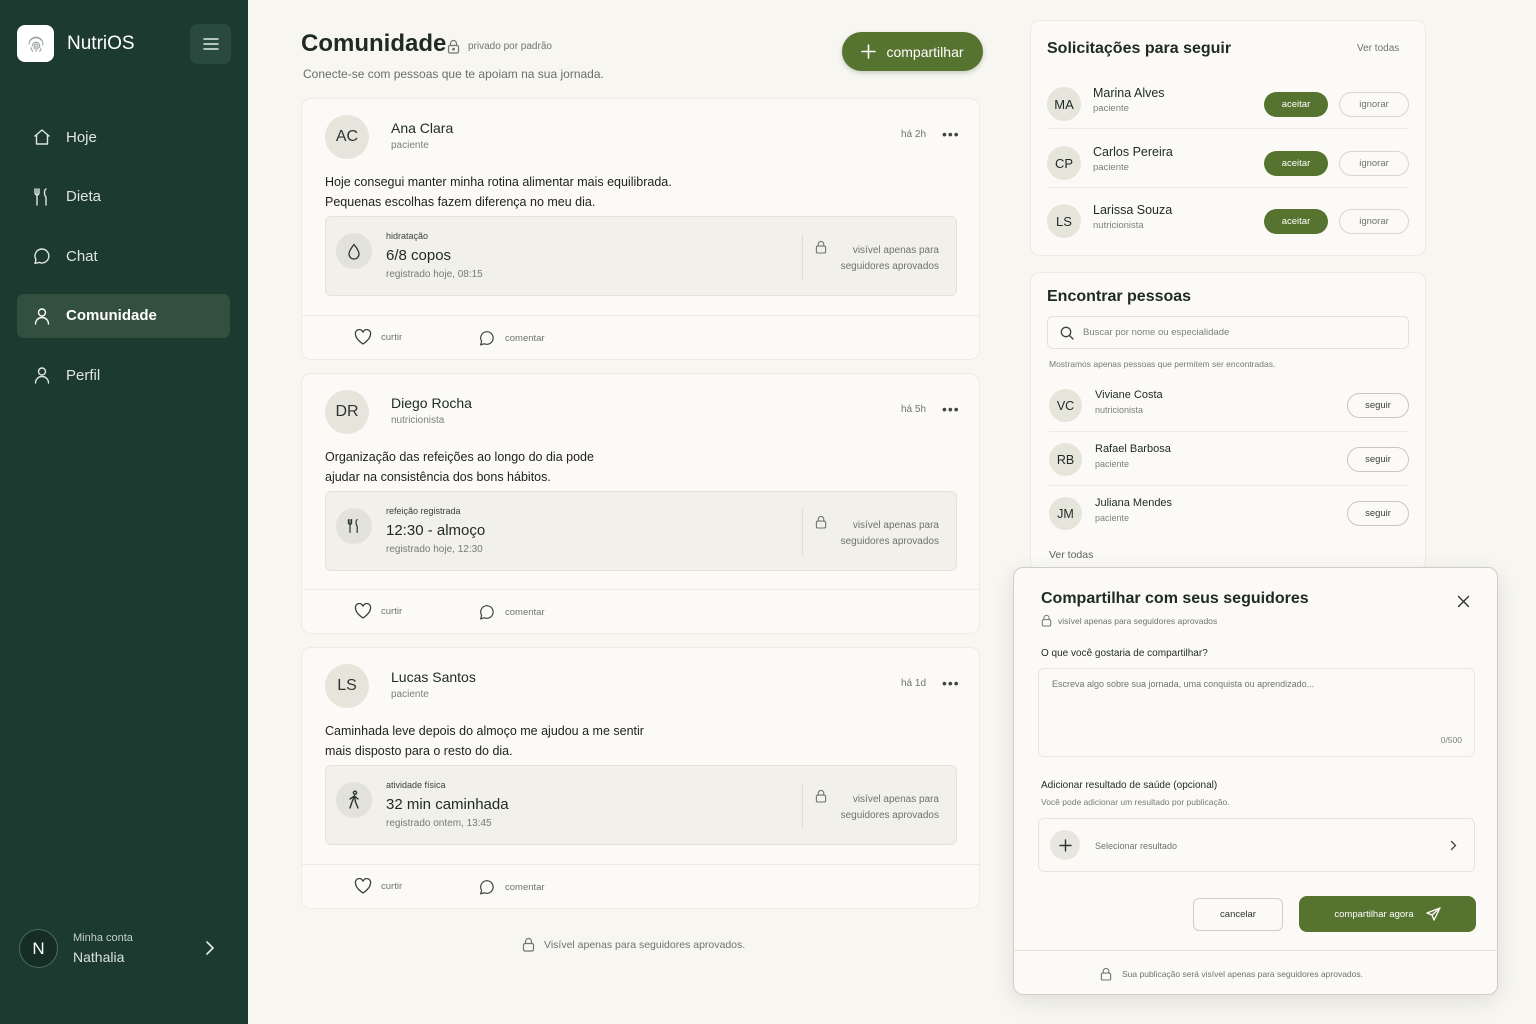 The image size is (1536, 1024). What do you see at coordinates (1129, 395) in the screenshot?
I see `person-name: Viviane Costa` at bounding box center [1129, 395].